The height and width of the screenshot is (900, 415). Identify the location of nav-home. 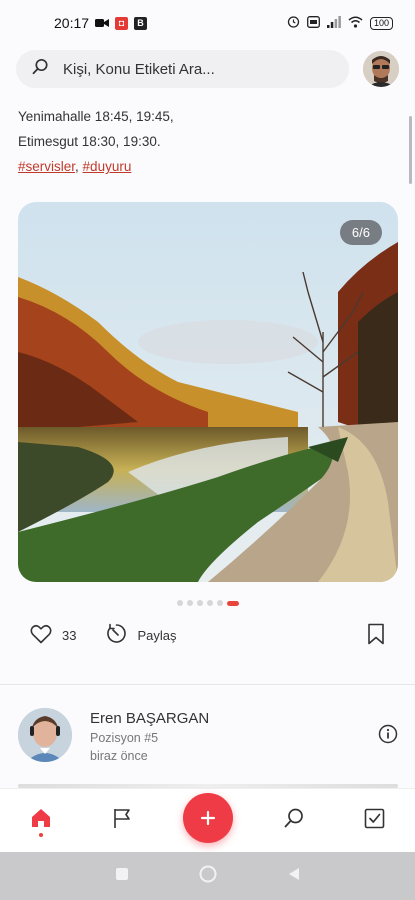
(41, 821).